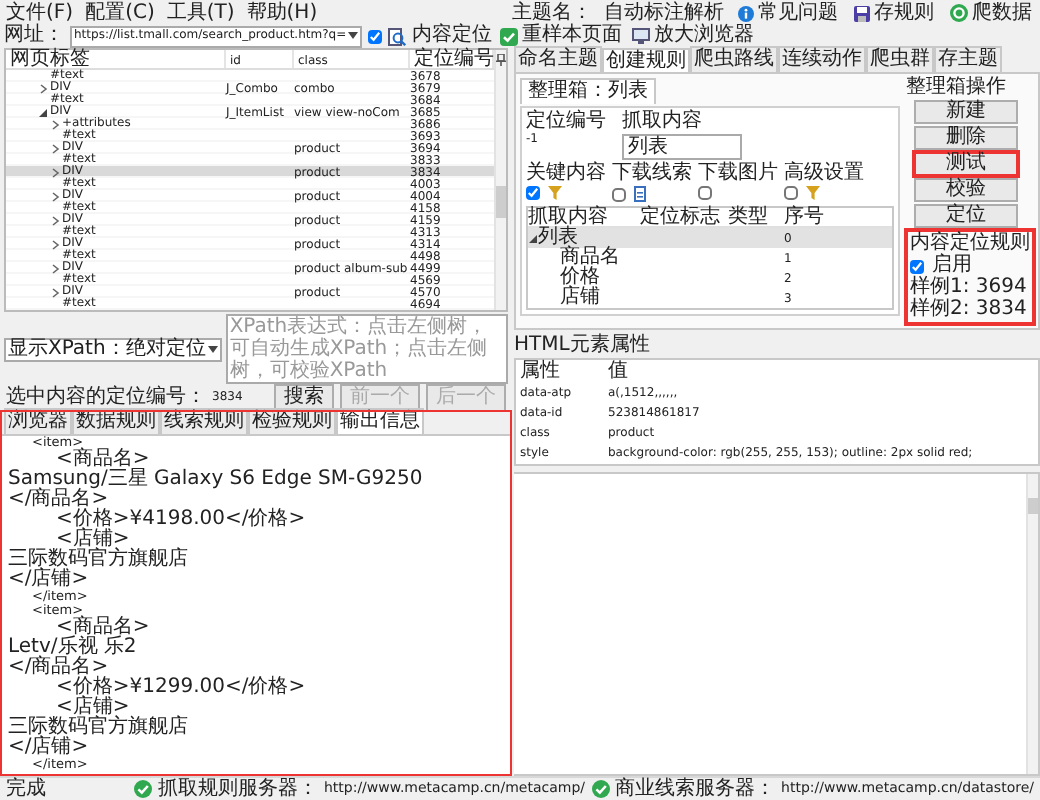 The height and width of the screenshot is (800, 1040). What do you see at coordinates (552, 13) in the screenshot?
I see `topic-label: 主题名：` at bounding box center [552, 13].